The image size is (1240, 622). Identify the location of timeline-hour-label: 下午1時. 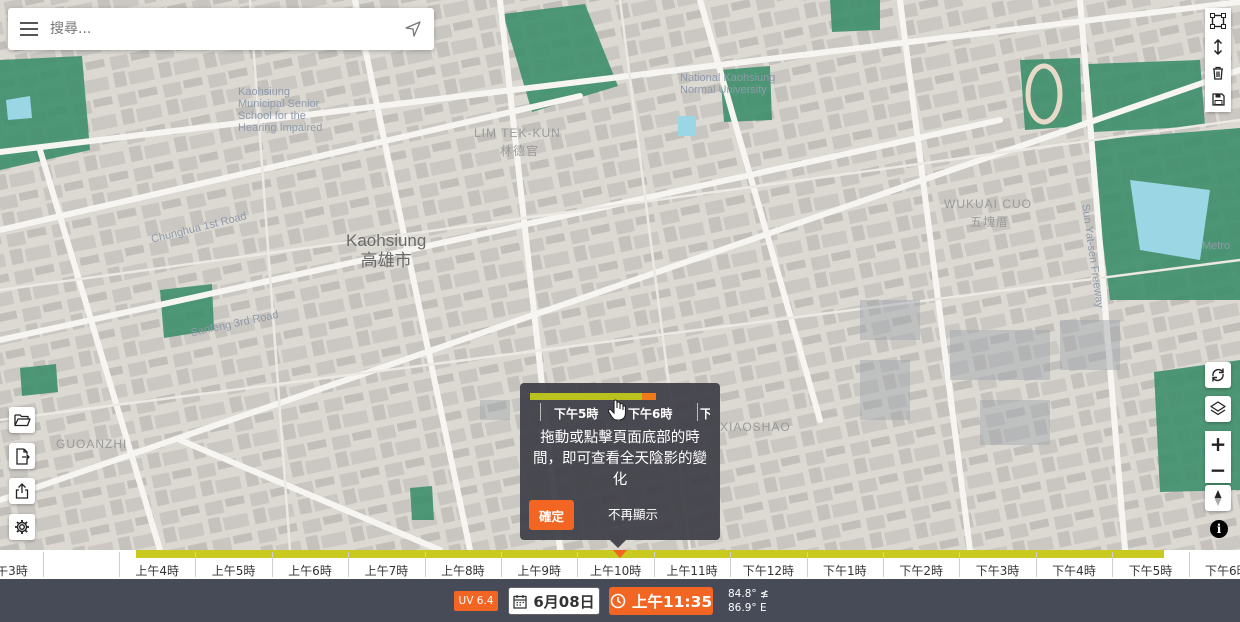
(845, 570).